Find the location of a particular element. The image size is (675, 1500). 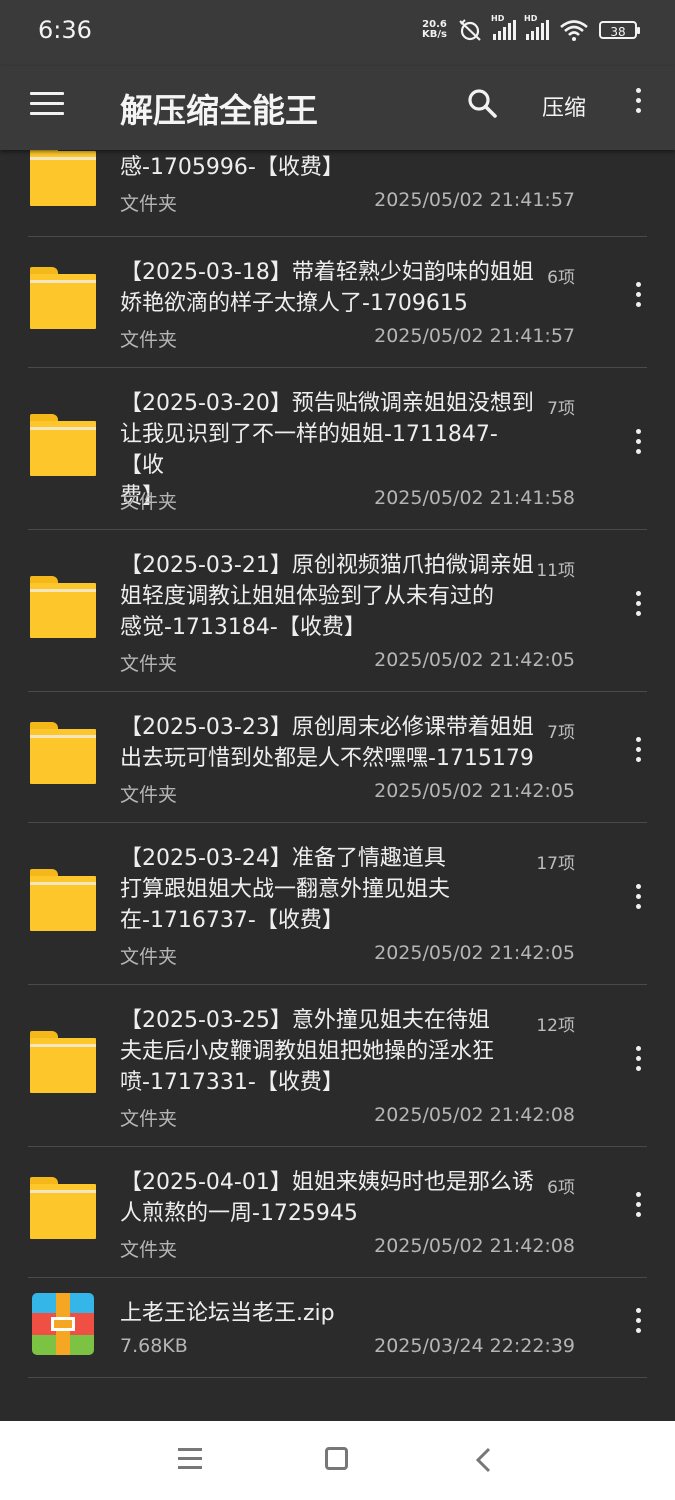

file-name-line: 打算跟姐姐大战一翻意外撞见姐夫 is located at coordinates (285, 889).